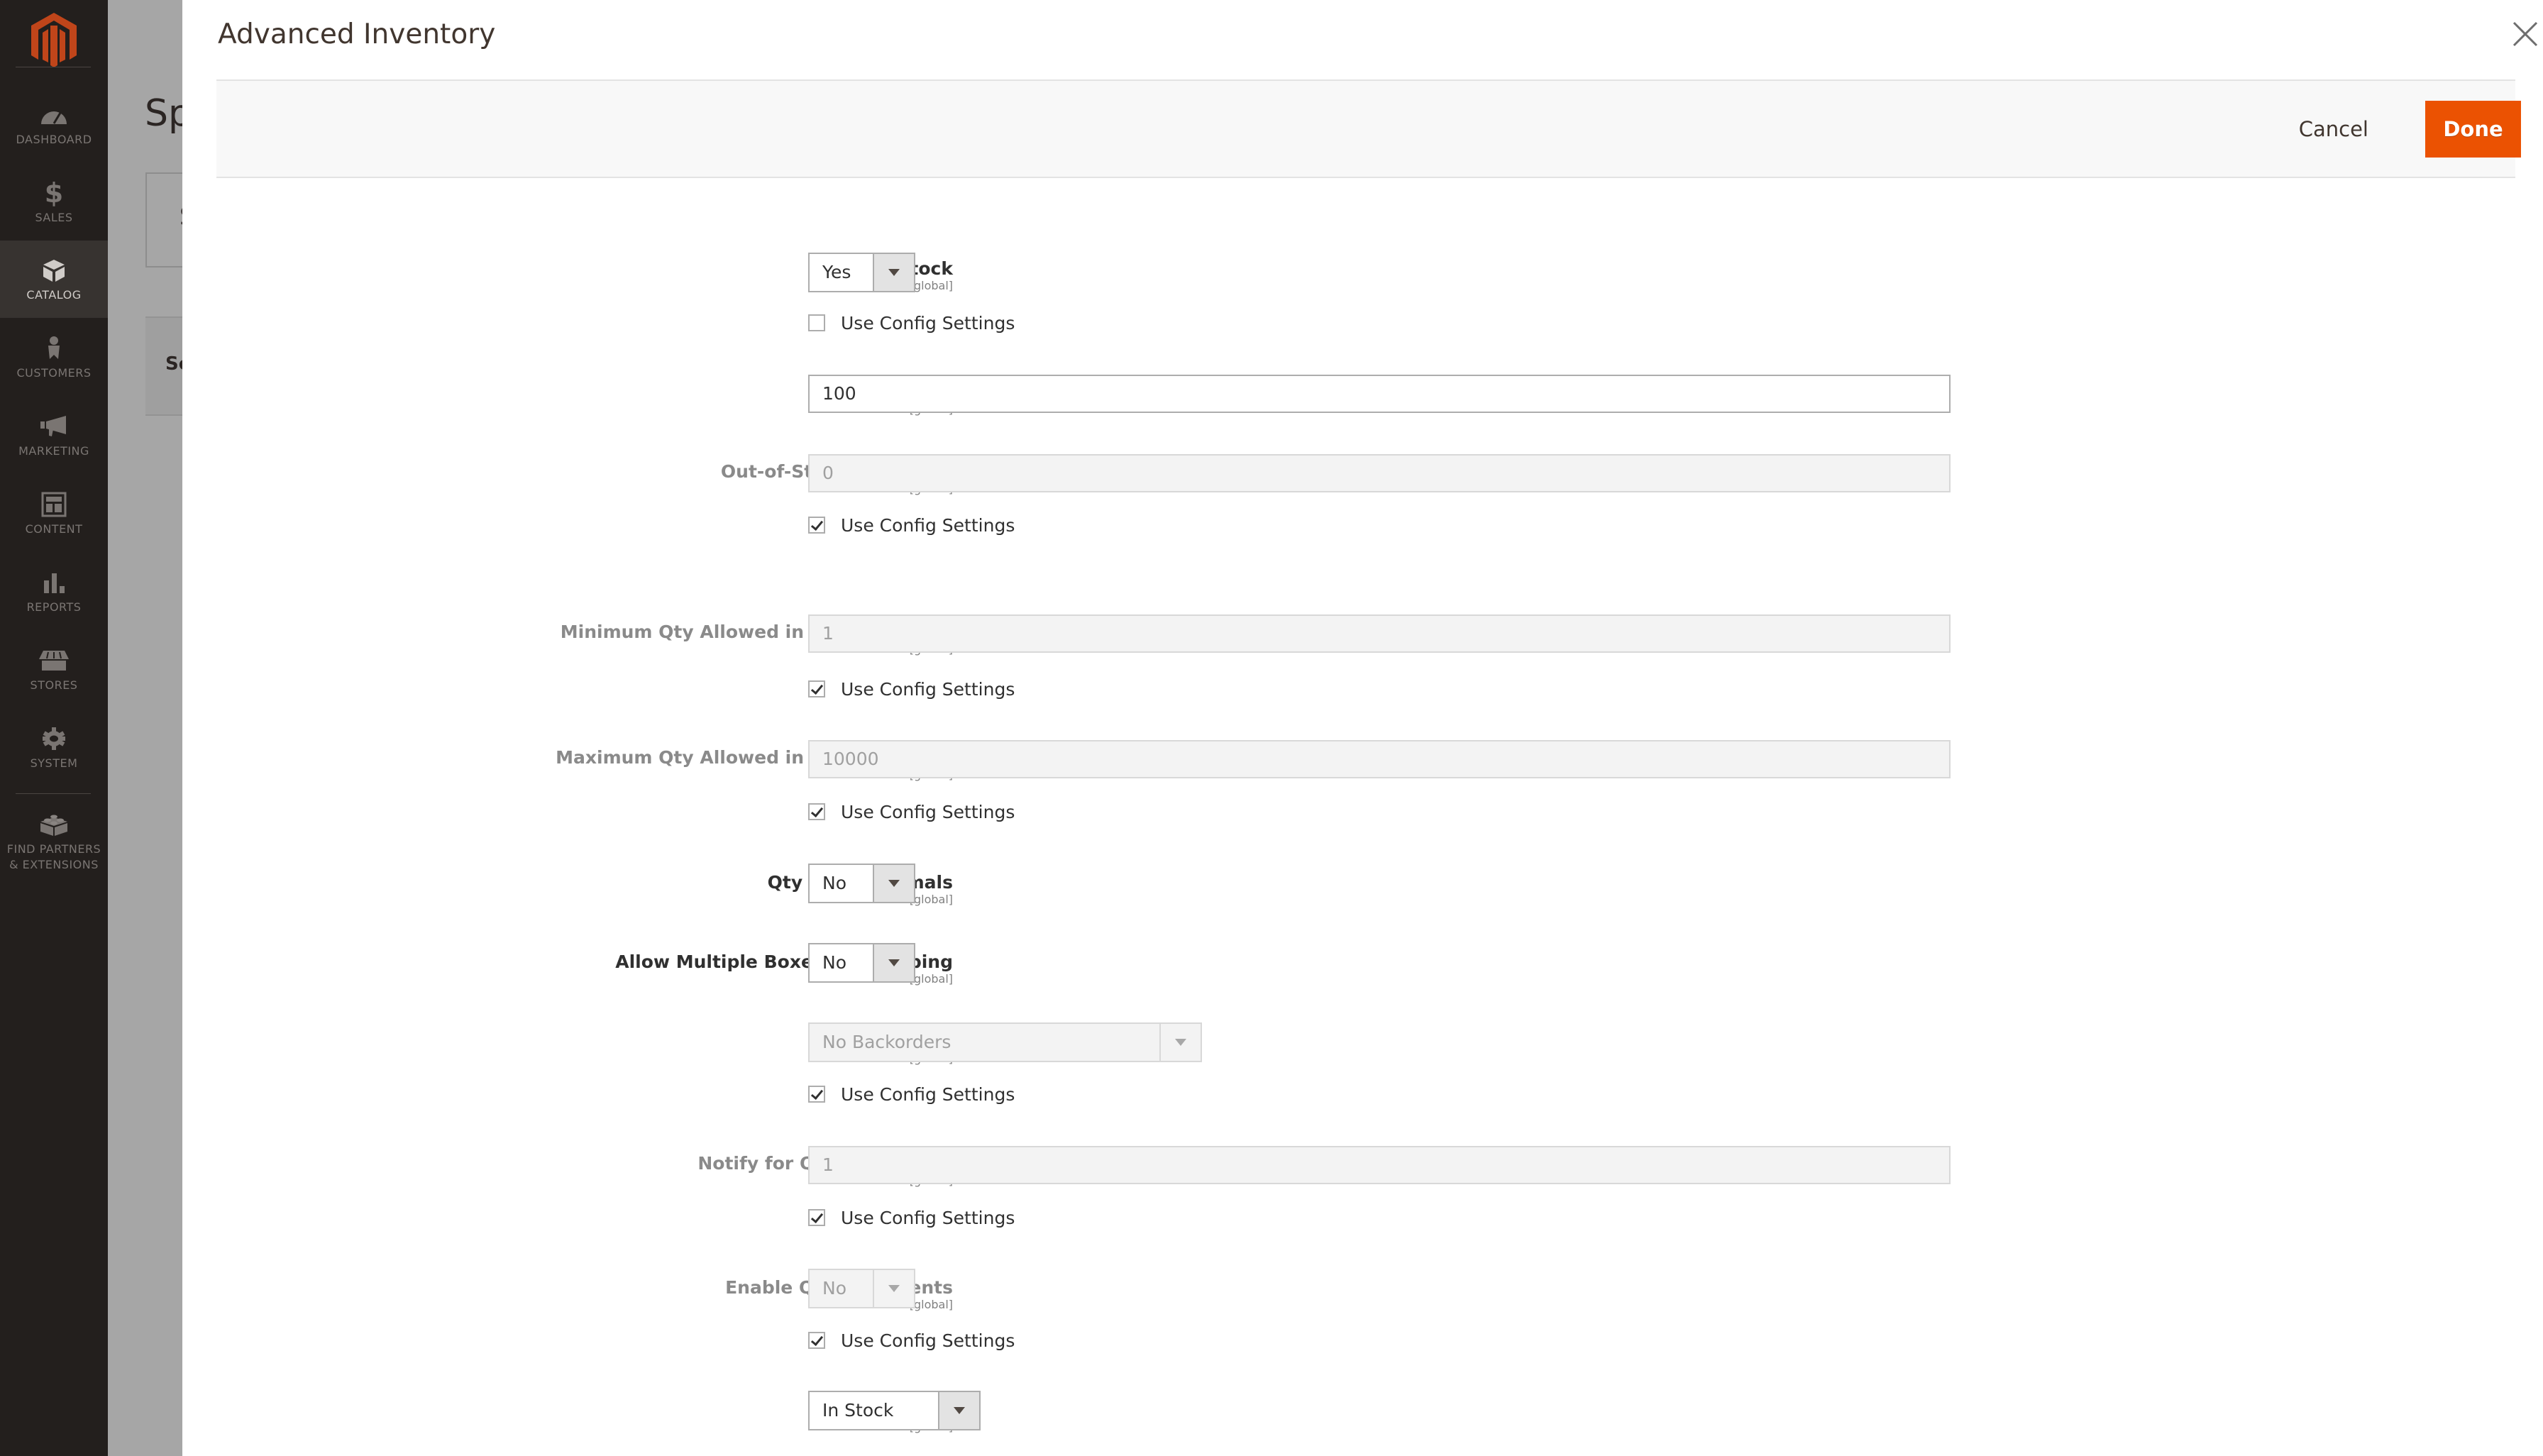  What do you see at coordinates (54, 849) in the screenshot?
I see `nav-label: Find Partners` at bounding box center [54, 849].